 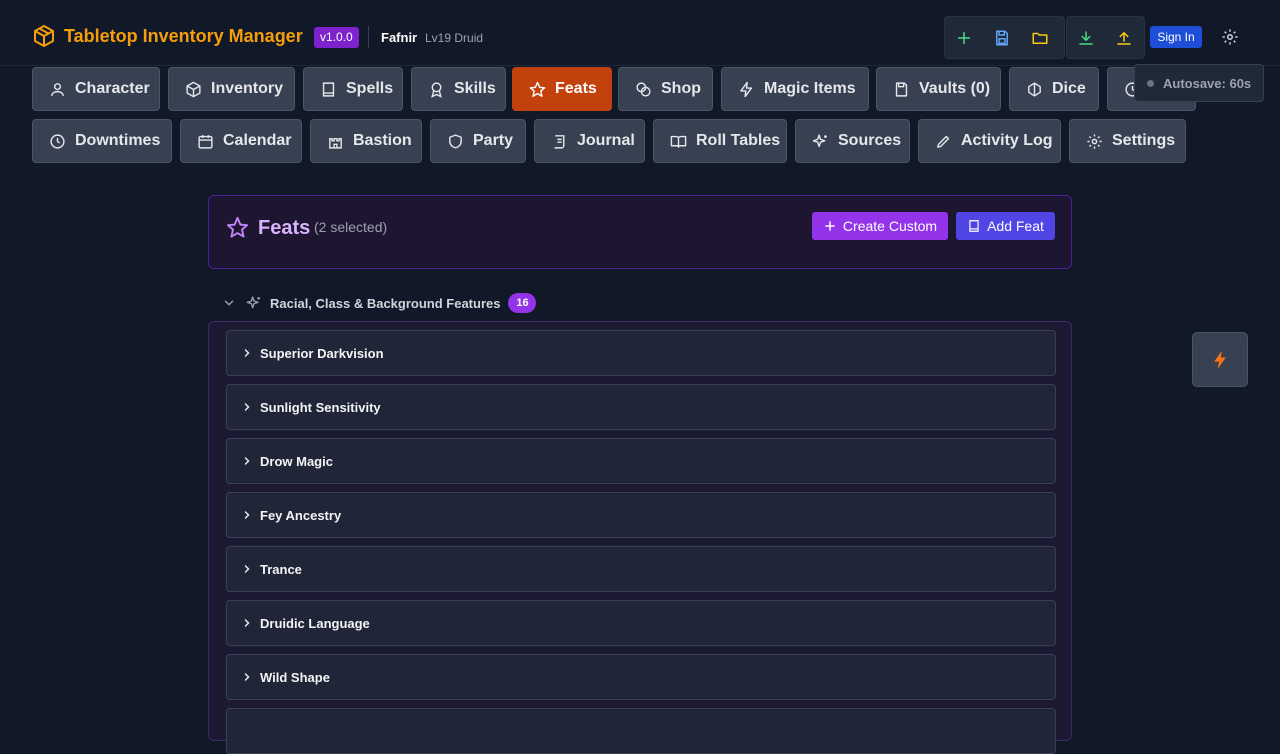 I want to click on tab-label: Vaults (0), so click(x=955, y=88).